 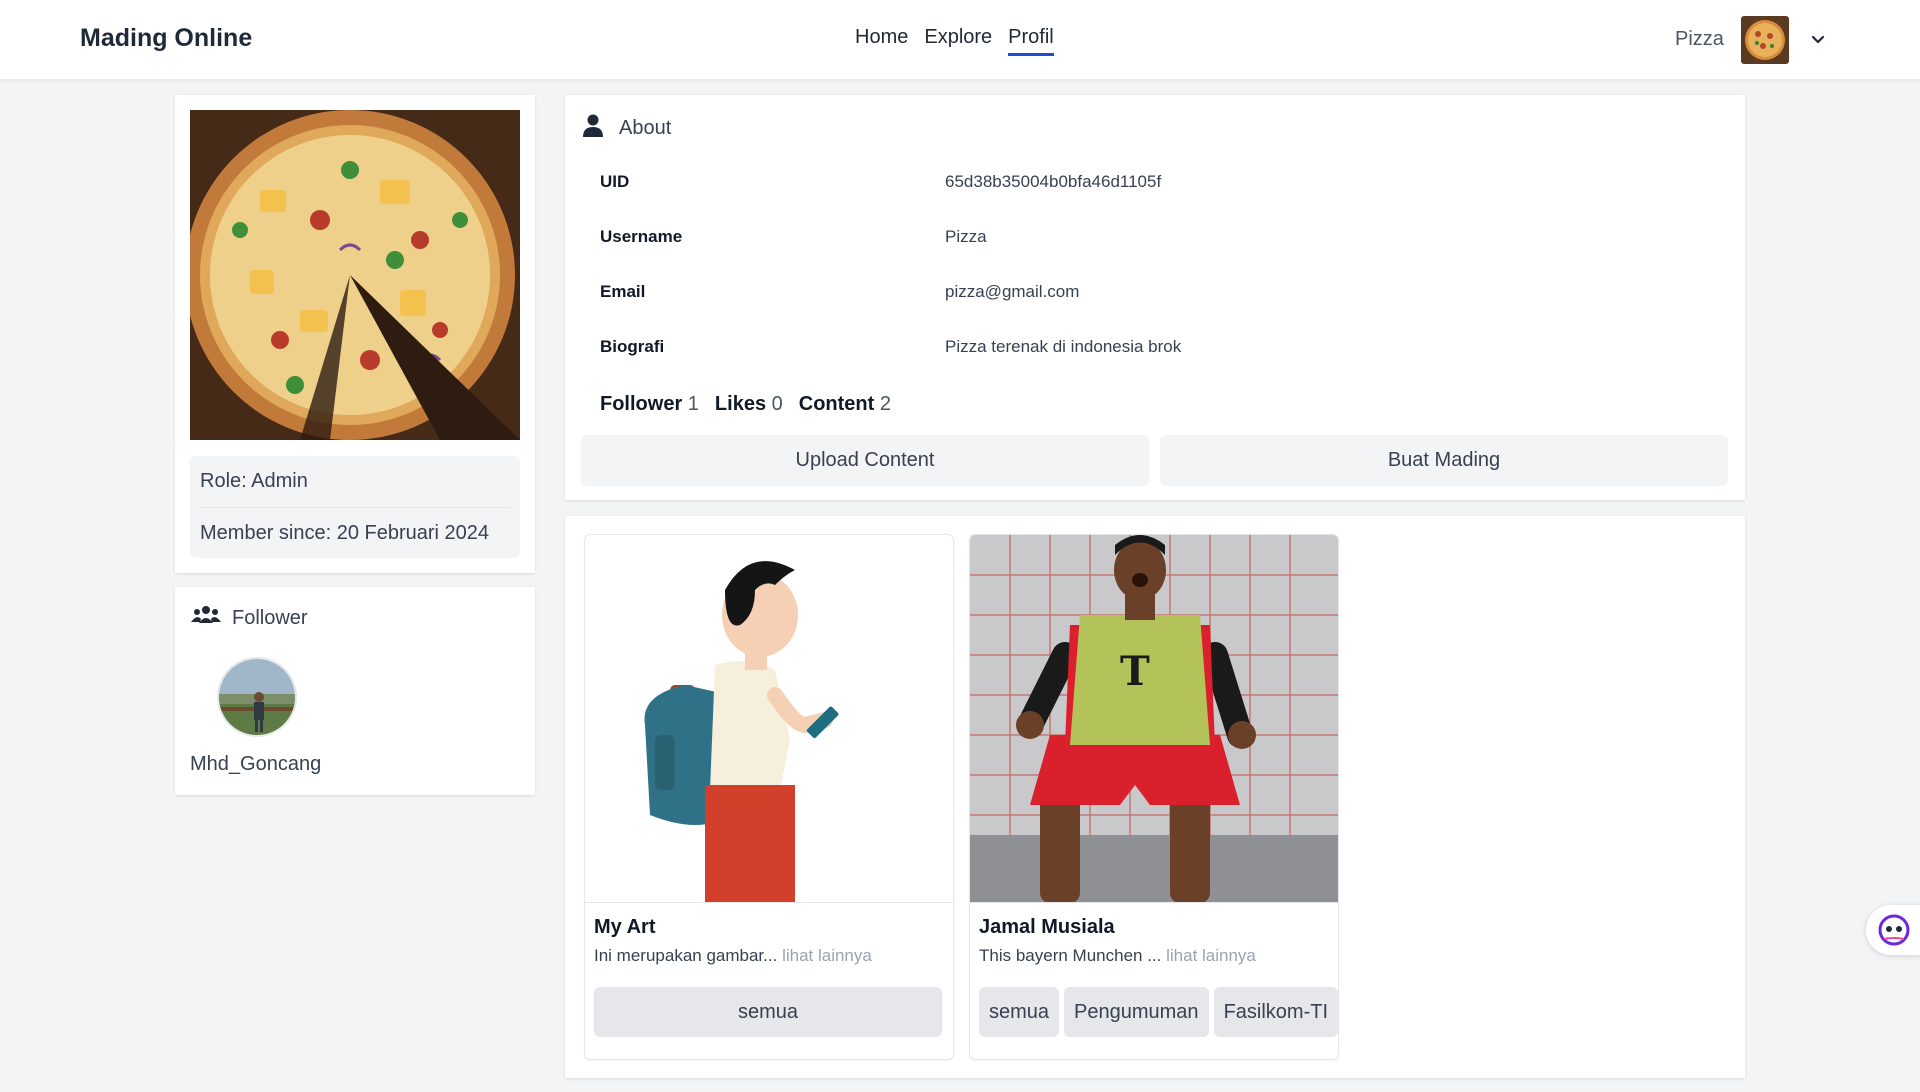 I want to click on about-header: About, so click(x=626, y=128).